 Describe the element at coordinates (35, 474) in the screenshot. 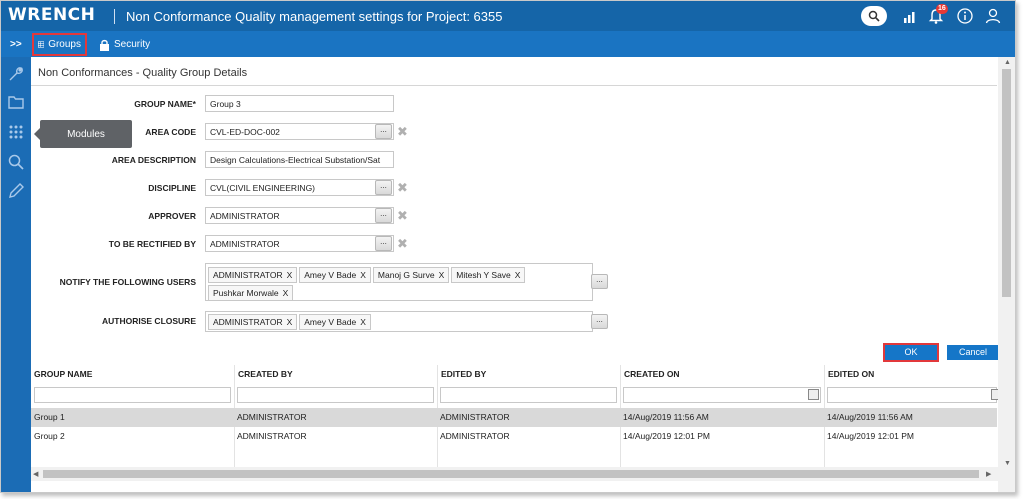

I see `scroll-left-arrow: ◀` at that location.